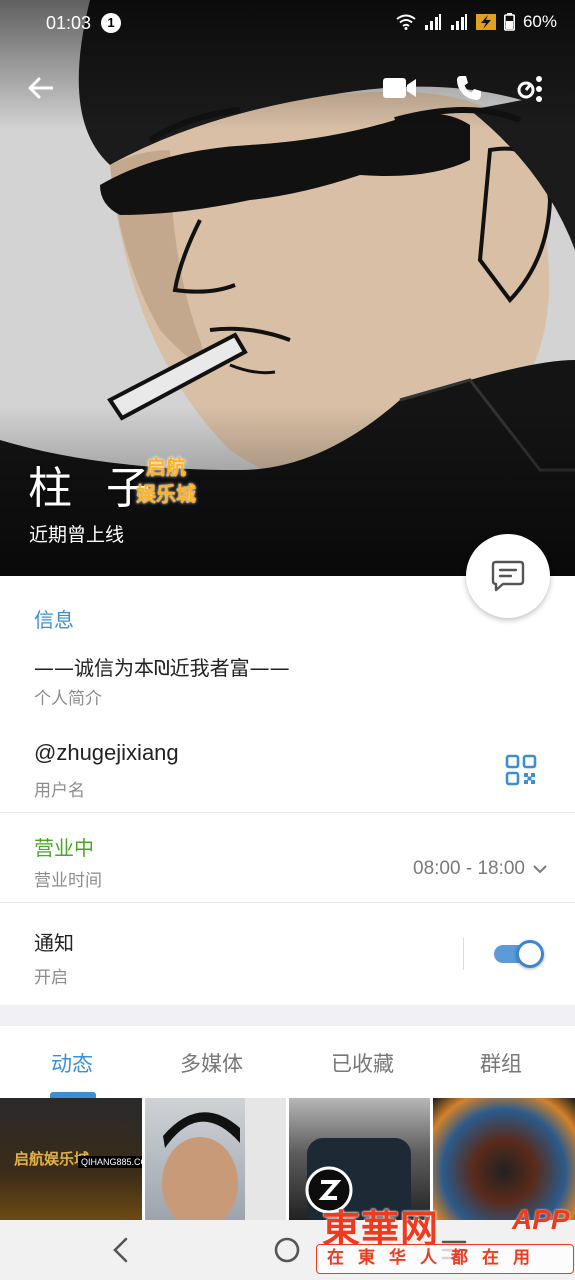 The width and height of the screenshot is (575, 1280). Describe the element at coordinates (501, 1063) in the screenshot. I see `tab-groups: 群组` at that location.